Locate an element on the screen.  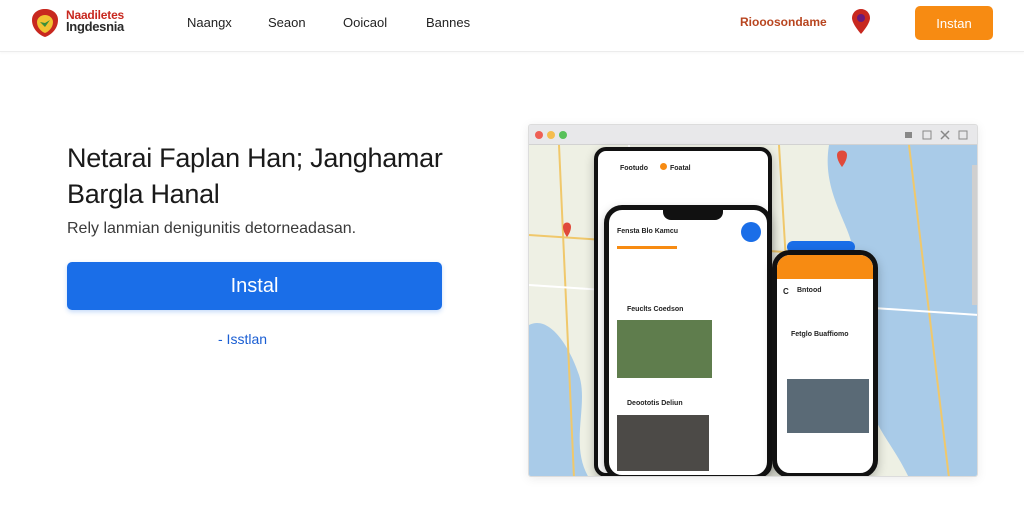
map-pin-icon is located at coordinates (861, 22).